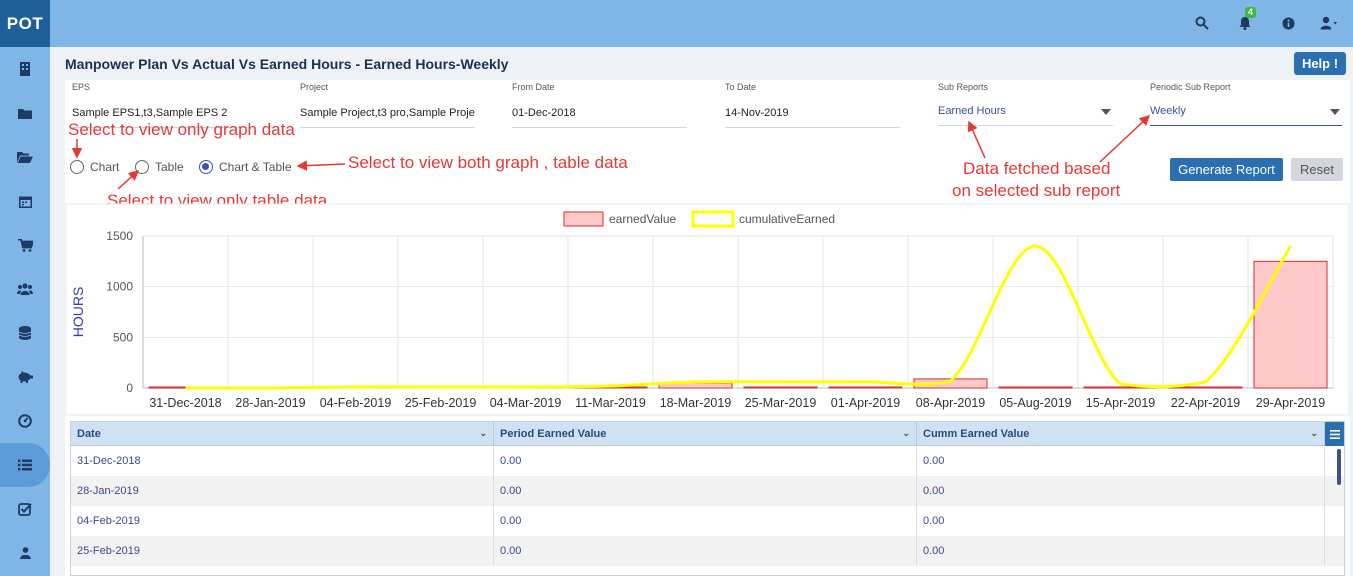  What do you see at coordinates (255, 167) in the screenshot?
I see `radio-chart-table-label: Chart & Table` at bounding box center [255, 167].